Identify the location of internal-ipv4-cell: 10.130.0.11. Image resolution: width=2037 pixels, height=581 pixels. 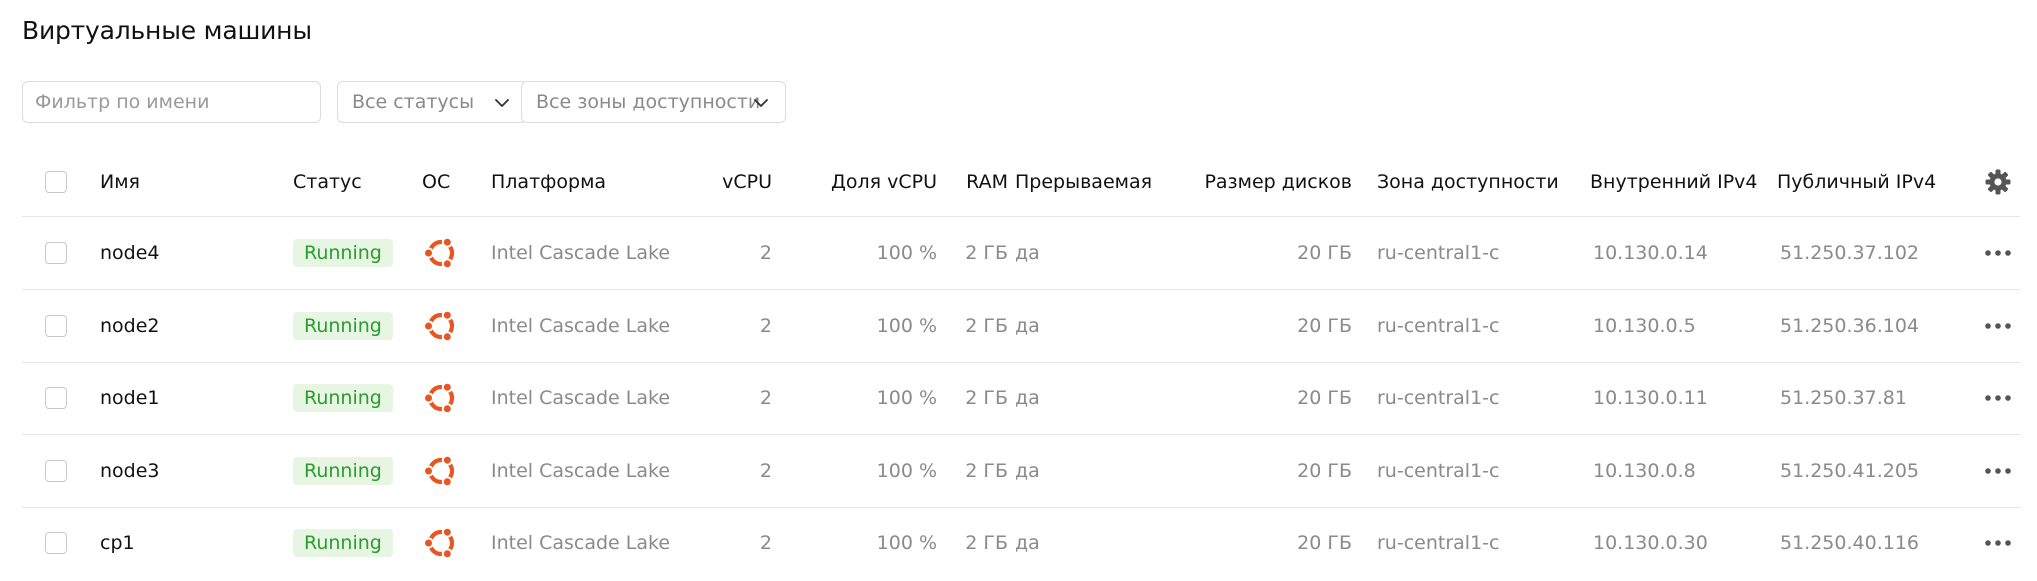
(1650, 398).